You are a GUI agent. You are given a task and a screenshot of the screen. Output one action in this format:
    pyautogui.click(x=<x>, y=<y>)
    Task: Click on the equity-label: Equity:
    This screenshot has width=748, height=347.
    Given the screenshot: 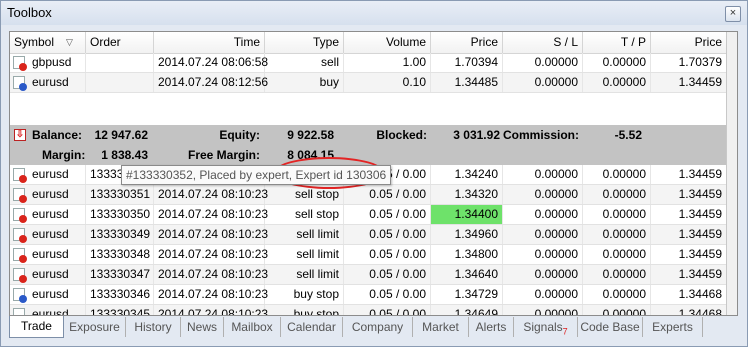 What is the action you would take?
    pyautogui.click(x=239, y=135)
    